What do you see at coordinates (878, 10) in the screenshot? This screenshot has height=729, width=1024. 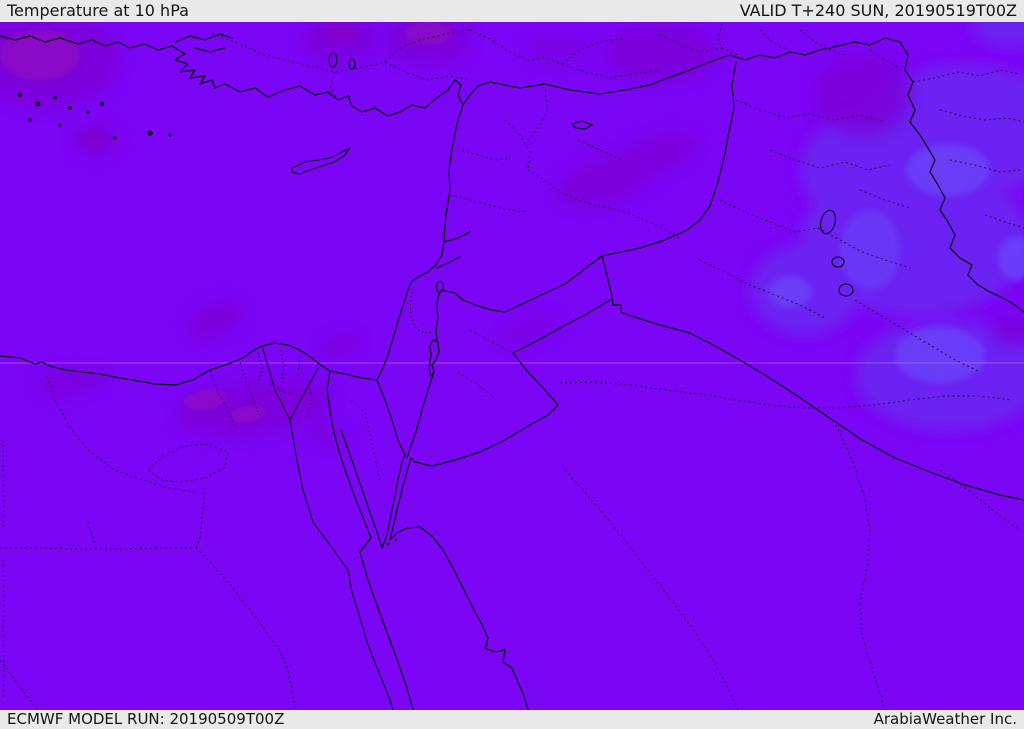 I see `valid-time-label: VALID T+240 SUN, 20190519T00Z` at bounding box center [878, 10].